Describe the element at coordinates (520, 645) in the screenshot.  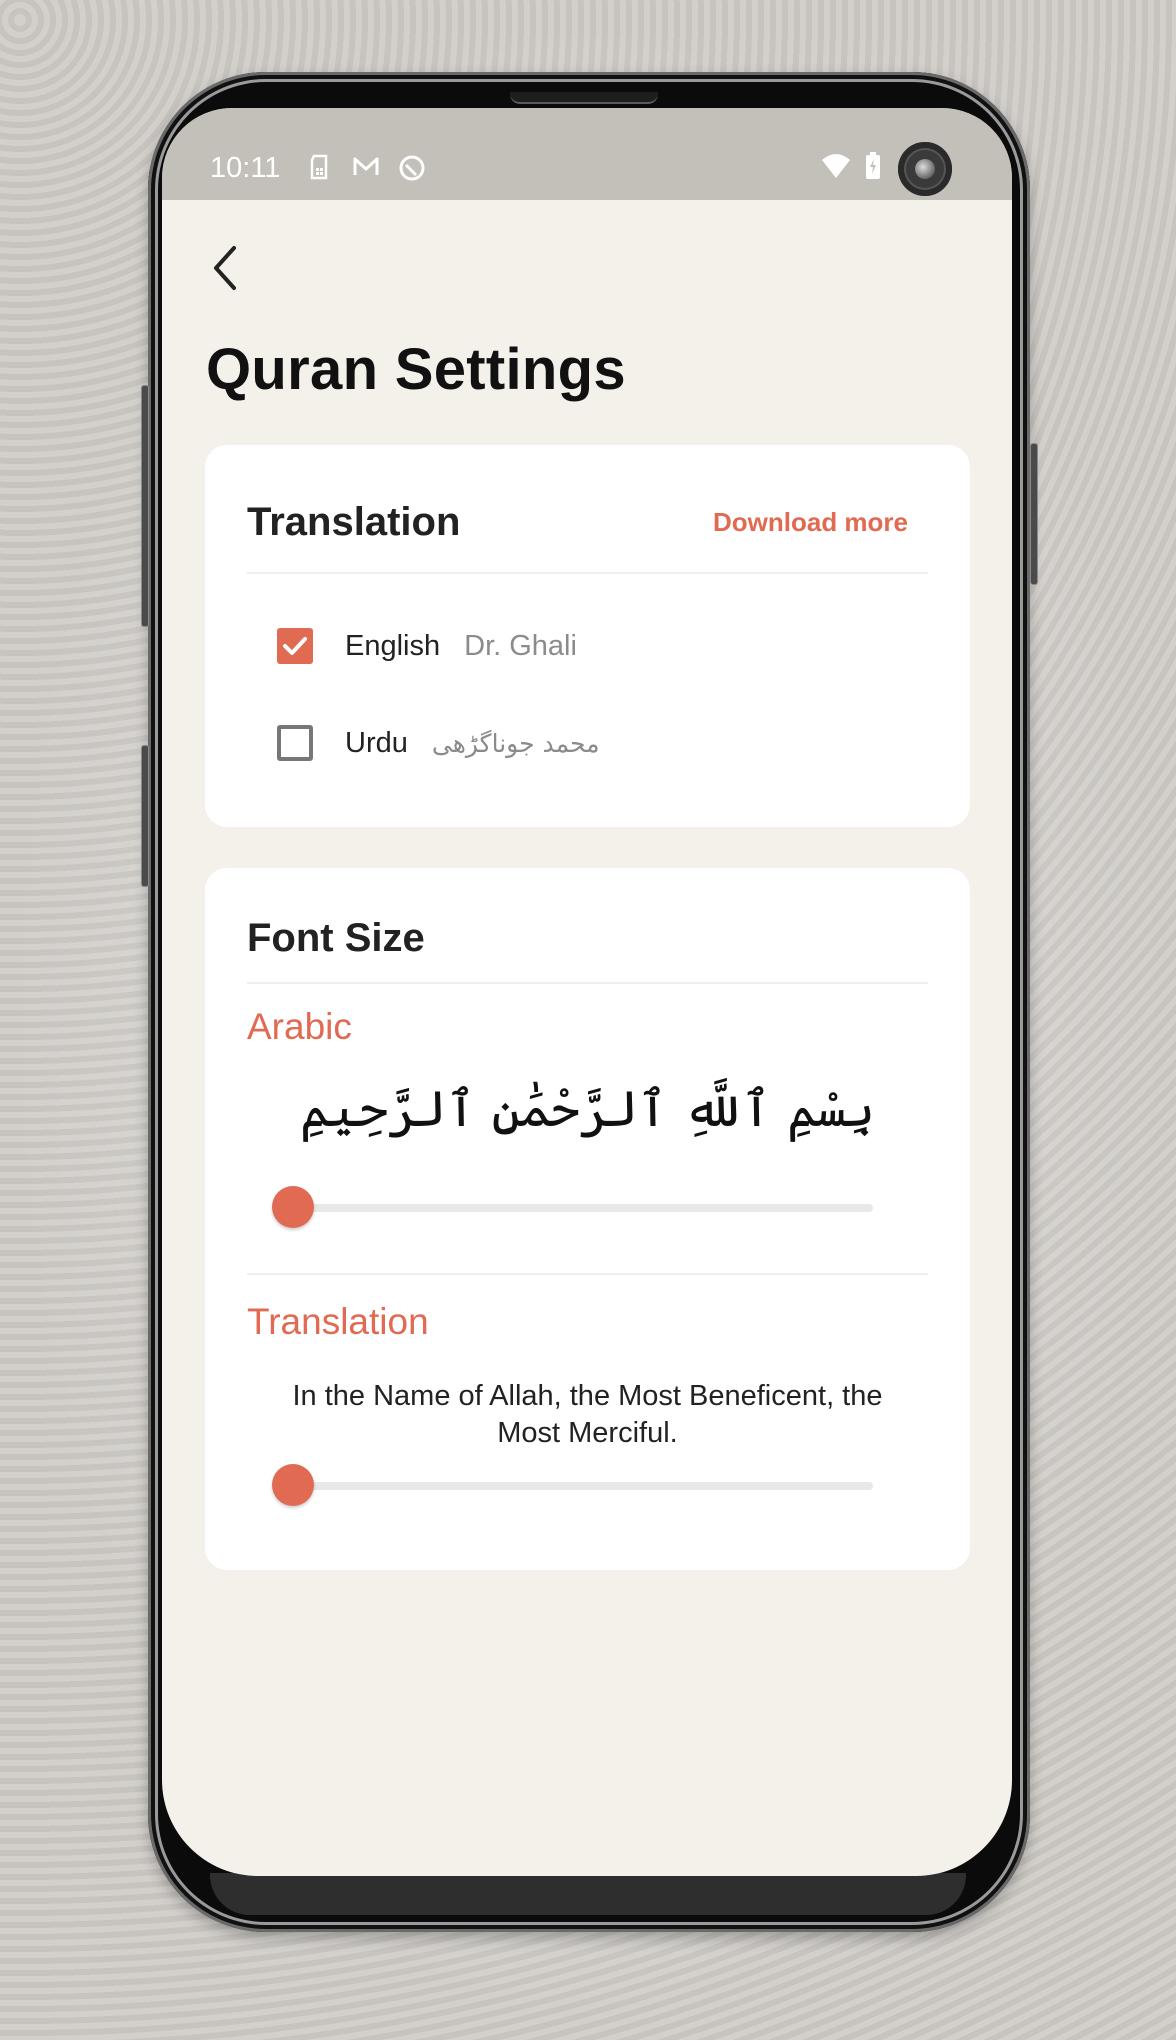
I see `language-author: Dr. Ghali` at that location.